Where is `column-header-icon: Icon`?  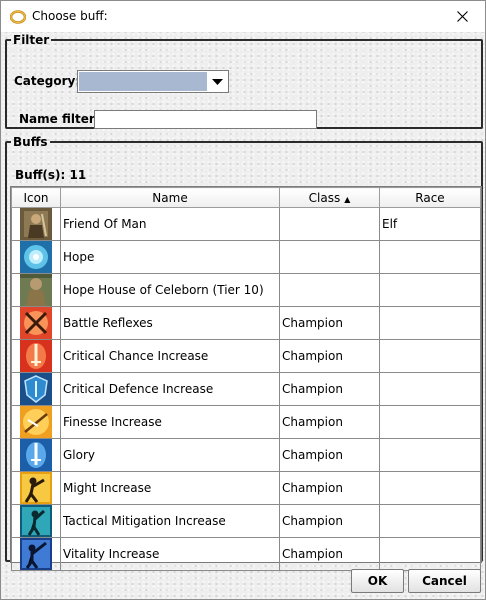 column-header-icon: Icon is located at coordinates (36, 197).